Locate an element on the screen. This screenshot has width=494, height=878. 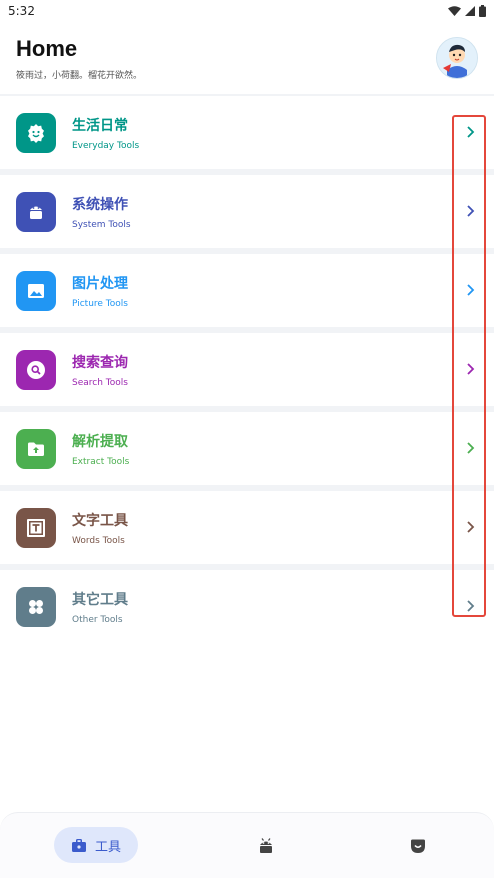
category-sub: System Tools is located at coordinates (101, 225).